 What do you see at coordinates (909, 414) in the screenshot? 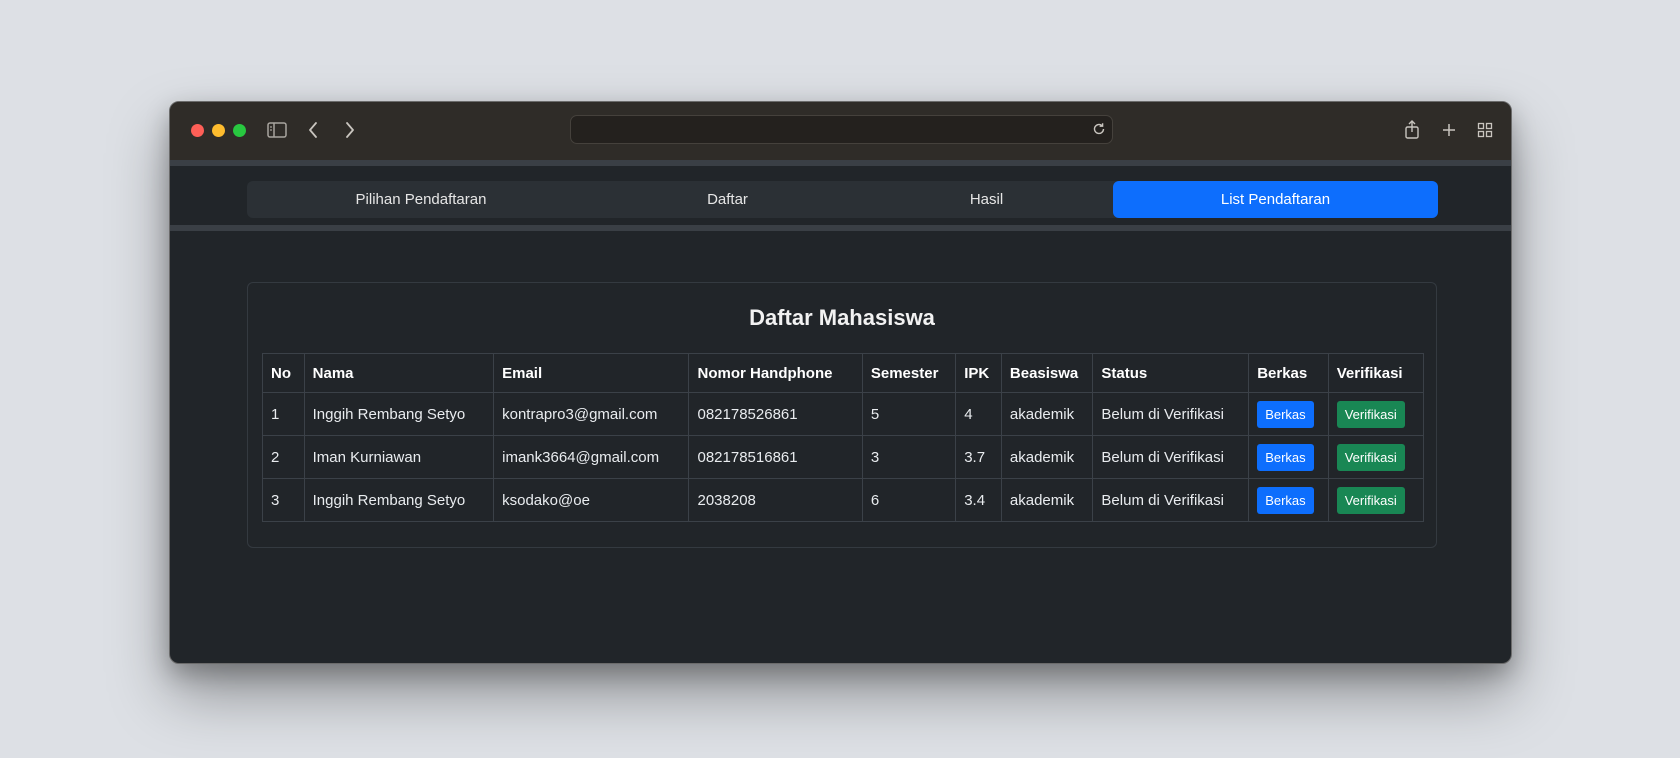
I see `cell-semester: 5` at bounding box center [909, 414].